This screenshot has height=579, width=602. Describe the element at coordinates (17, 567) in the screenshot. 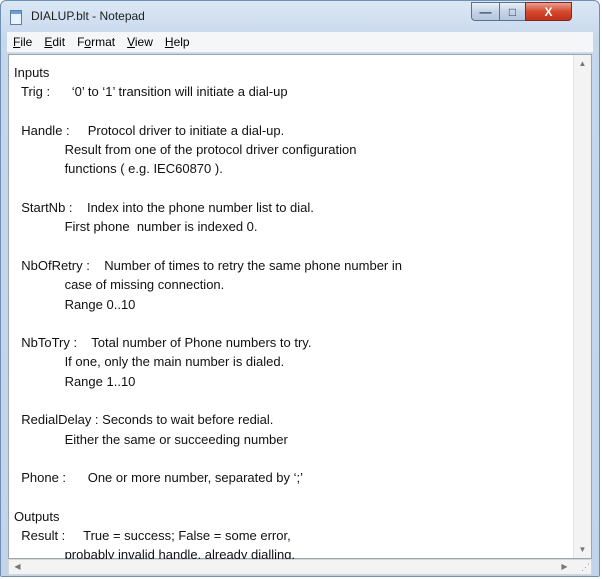

I see `scroll-left-icon: ◀` at that location.